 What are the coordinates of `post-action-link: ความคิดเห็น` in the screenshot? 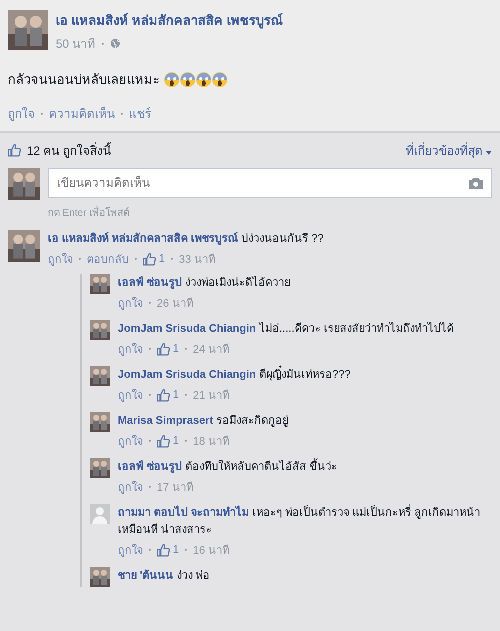 It's located at (82, 113).